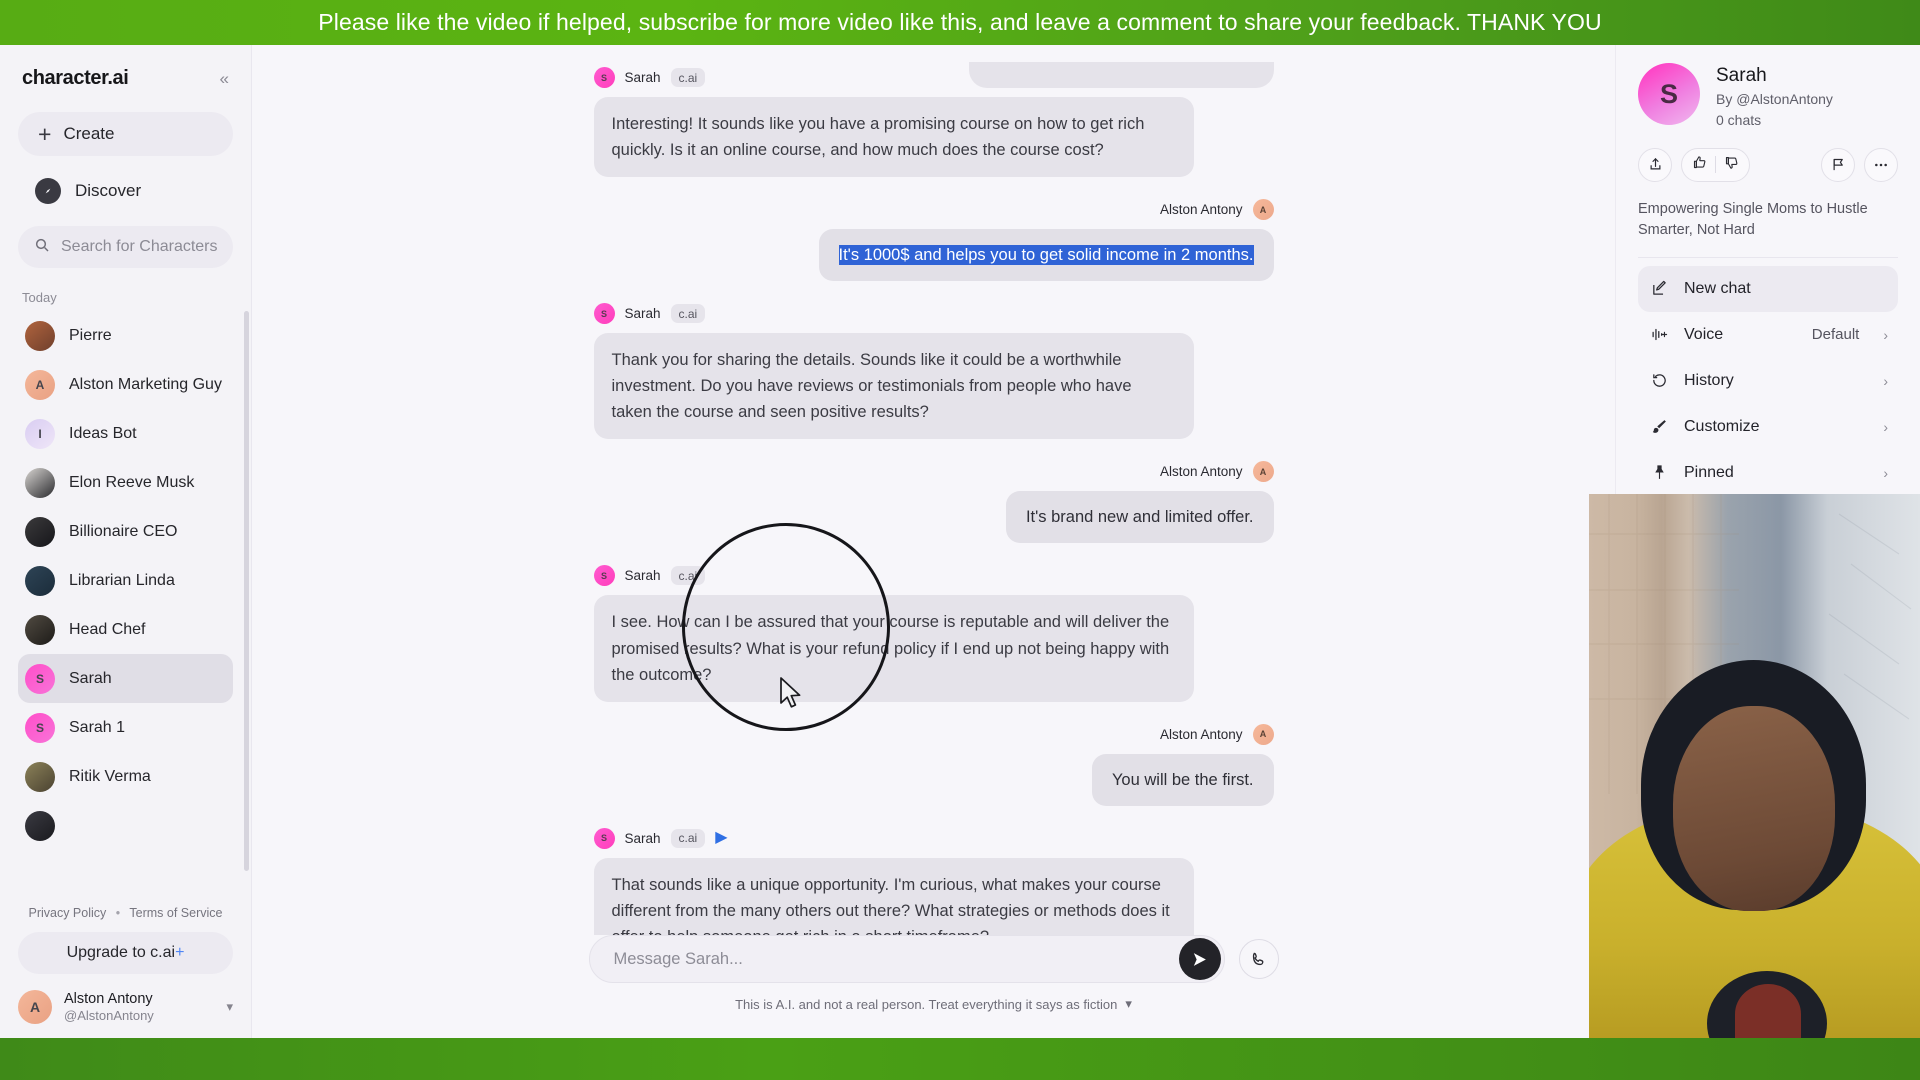 The height and width of the screenshot is (1080, 1920). Describe the element at coordinates (1838, 164) in the screenshot. I see `report-button` at that location.